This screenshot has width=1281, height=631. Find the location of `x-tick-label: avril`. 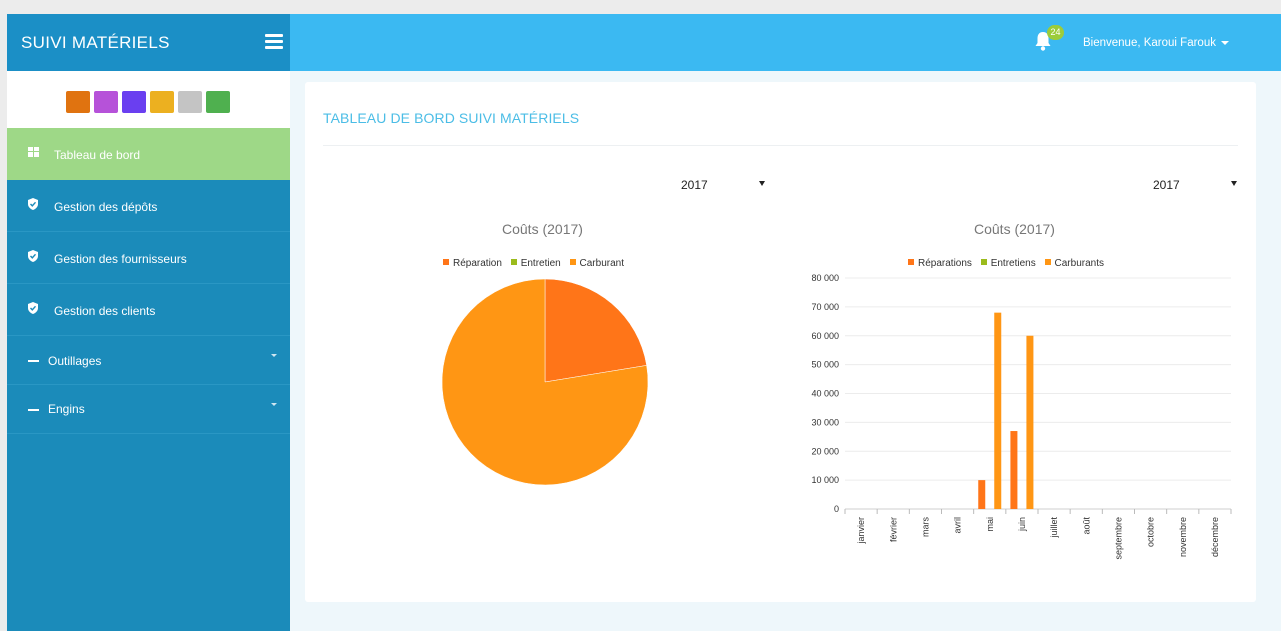

x-tick-label: avril is located at coordinates (958, 525).